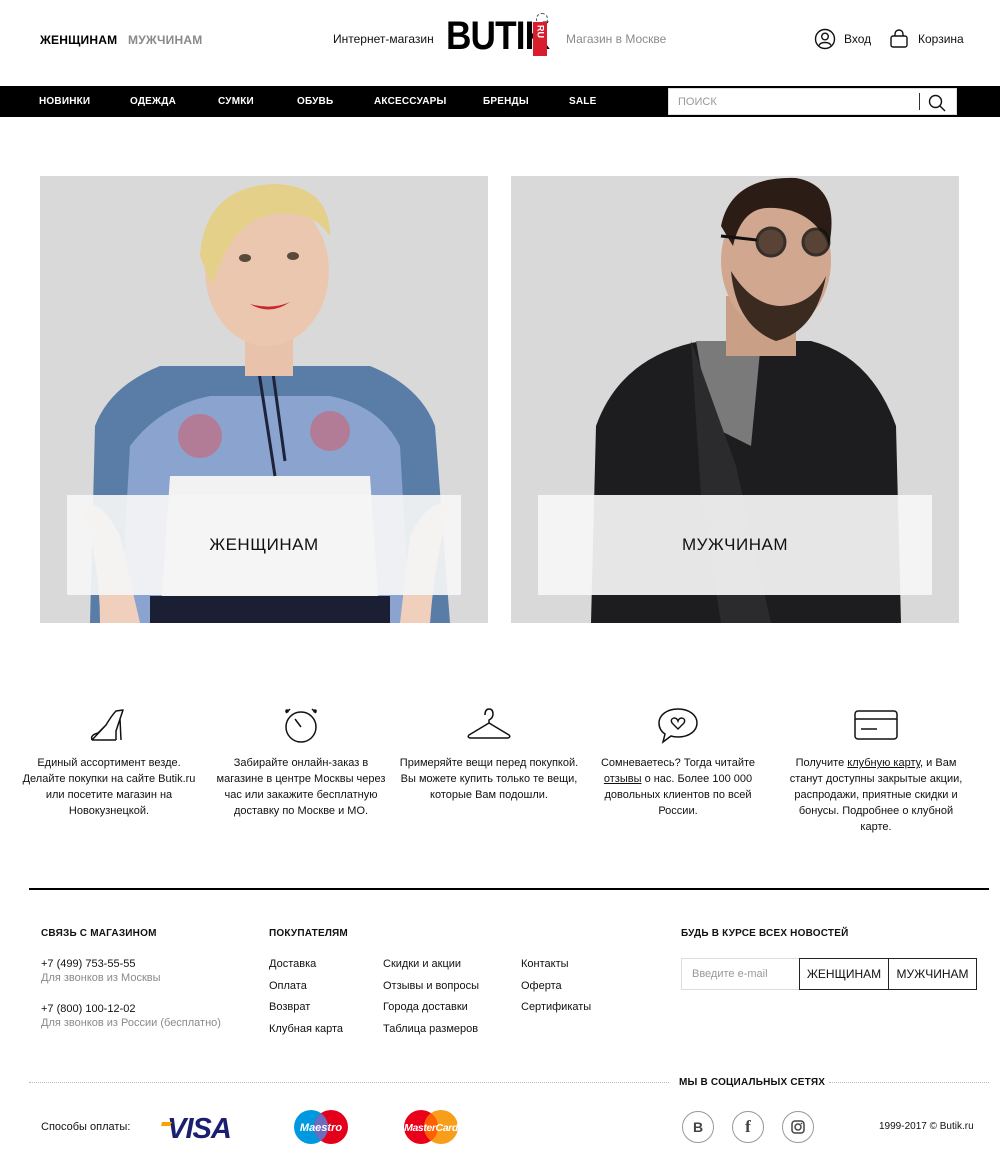 The image size is (1000, 1174). What do you see at coordinates (349, 1082) in the screenshot?
I see `dotted-divider-left` at bounding box center [349, 1082].